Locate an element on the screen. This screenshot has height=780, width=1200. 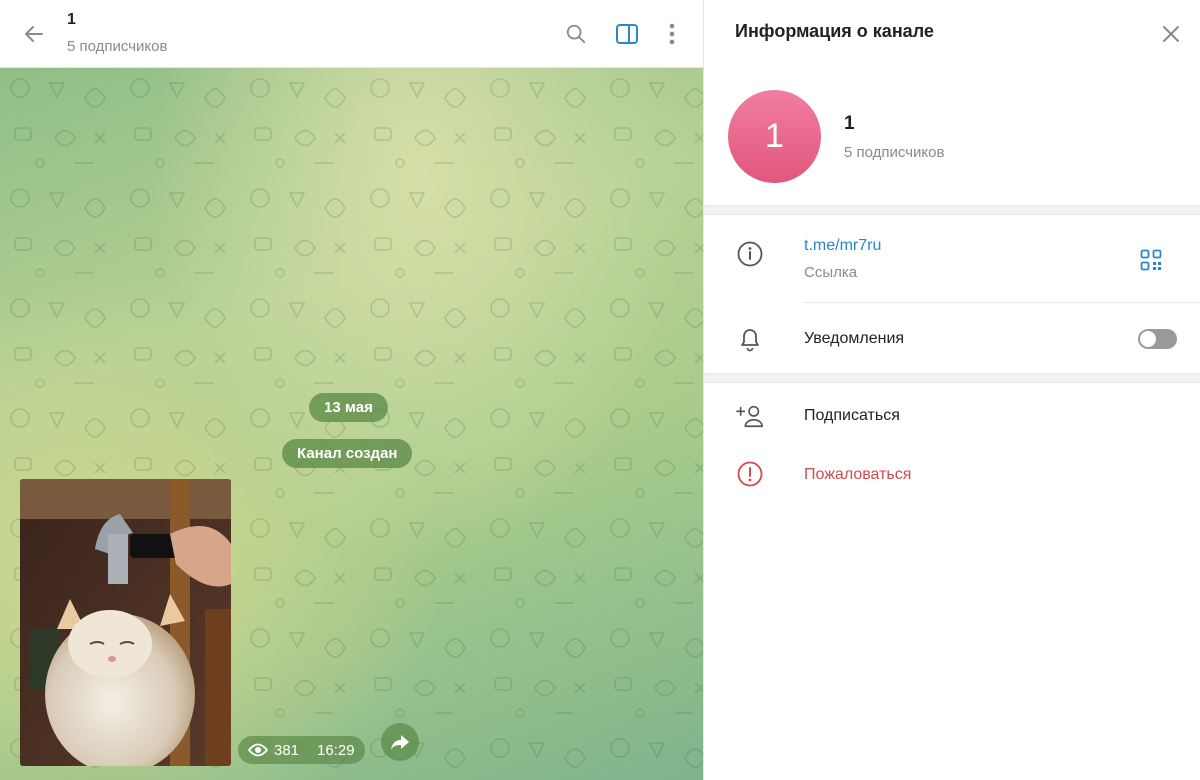
chat-subscriber-count: 5 подписчиков is located at coordinates (117, 46).